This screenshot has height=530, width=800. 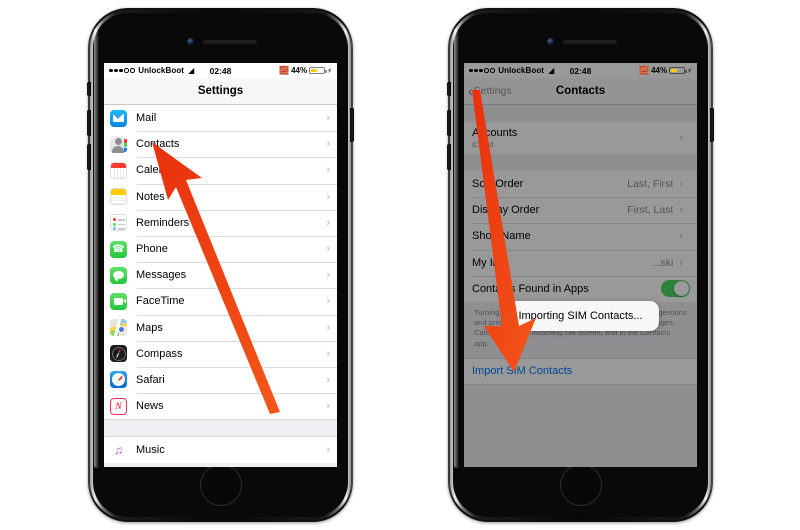 I want to click on battery-icon, so click(x=318, y=70).